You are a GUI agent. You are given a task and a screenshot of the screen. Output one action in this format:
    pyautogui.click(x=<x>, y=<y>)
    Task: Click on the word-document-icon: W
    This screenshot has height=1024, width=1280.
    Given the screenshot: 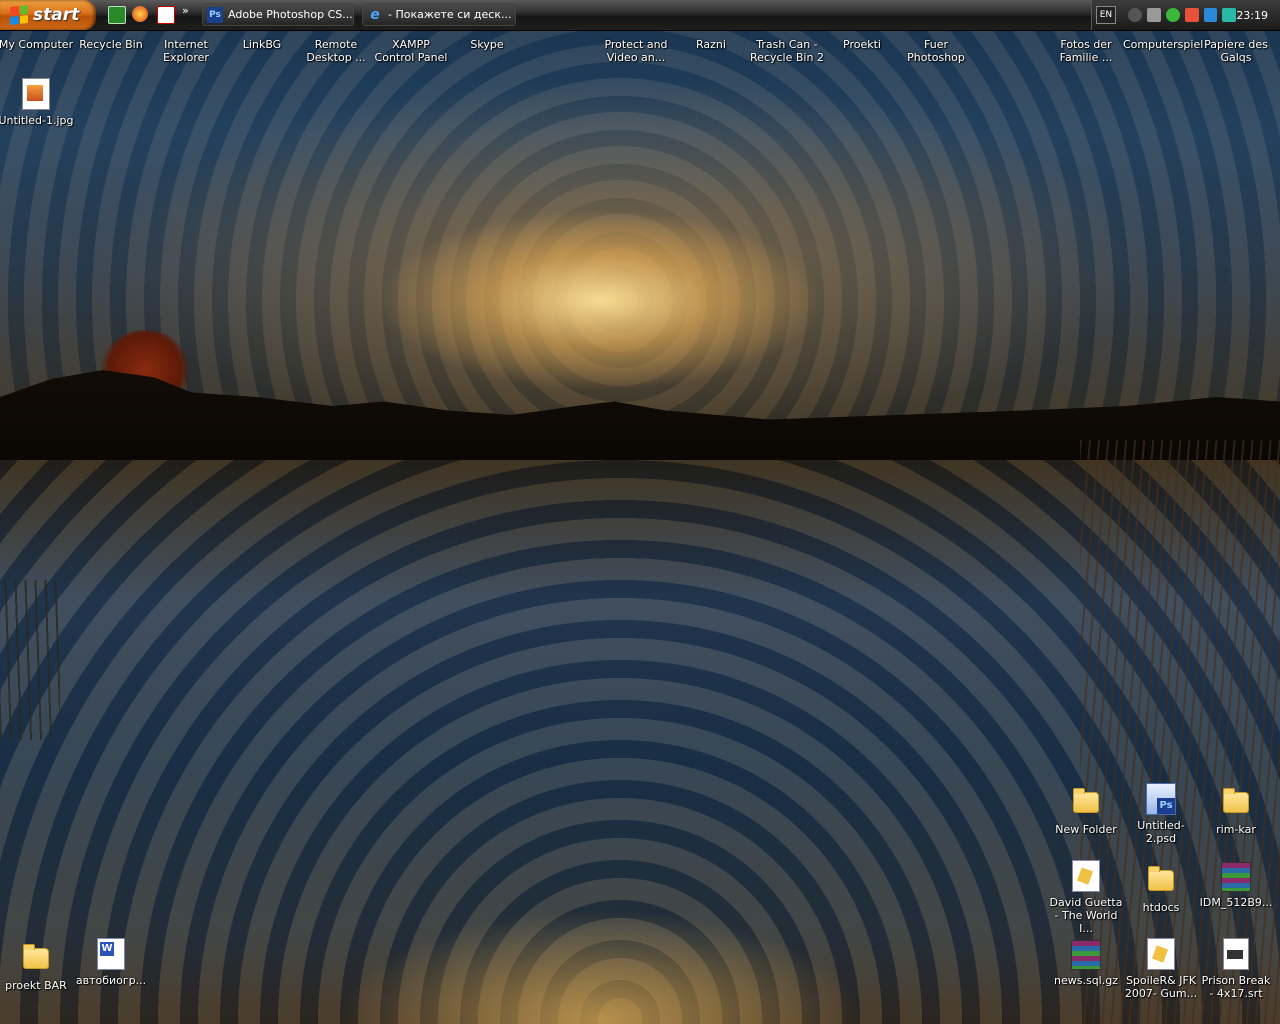 What is the action you would take?
    pyautogui.click(x=111, y=954)
    